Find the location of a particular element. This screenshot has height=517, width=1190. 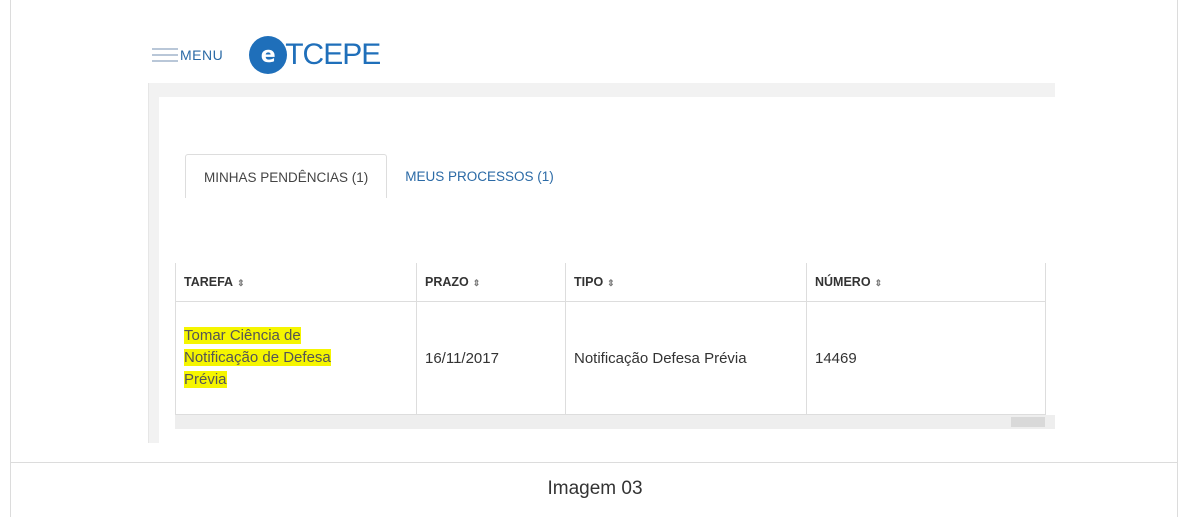

etcepe-logo: e TCEPE is located at coordinates (315, 55).